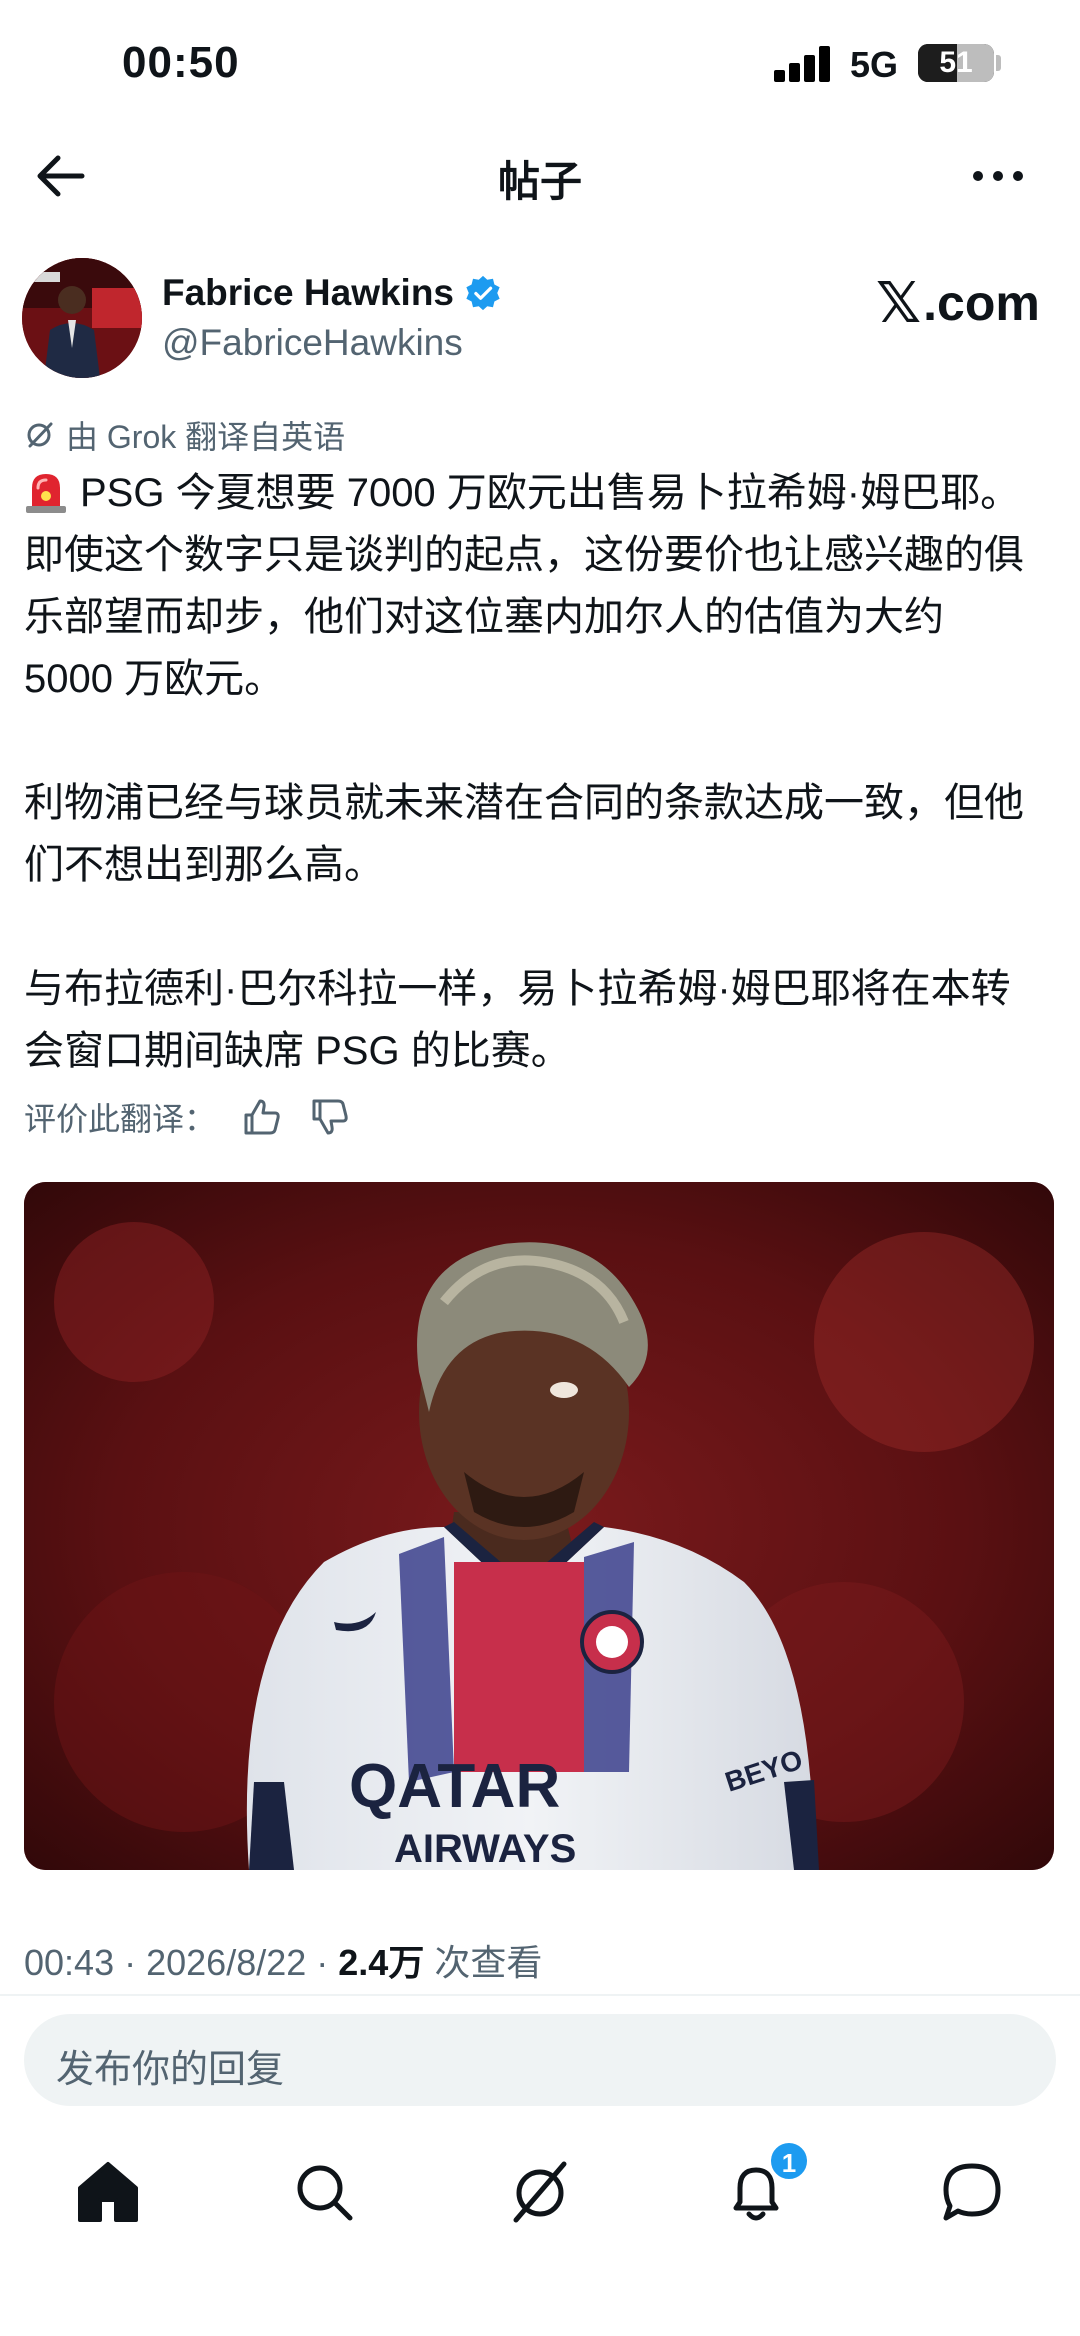  Describe the element at coordinates (485, 1848) in the screenshot. I see `svg-text: AIRWAYS` at that location.